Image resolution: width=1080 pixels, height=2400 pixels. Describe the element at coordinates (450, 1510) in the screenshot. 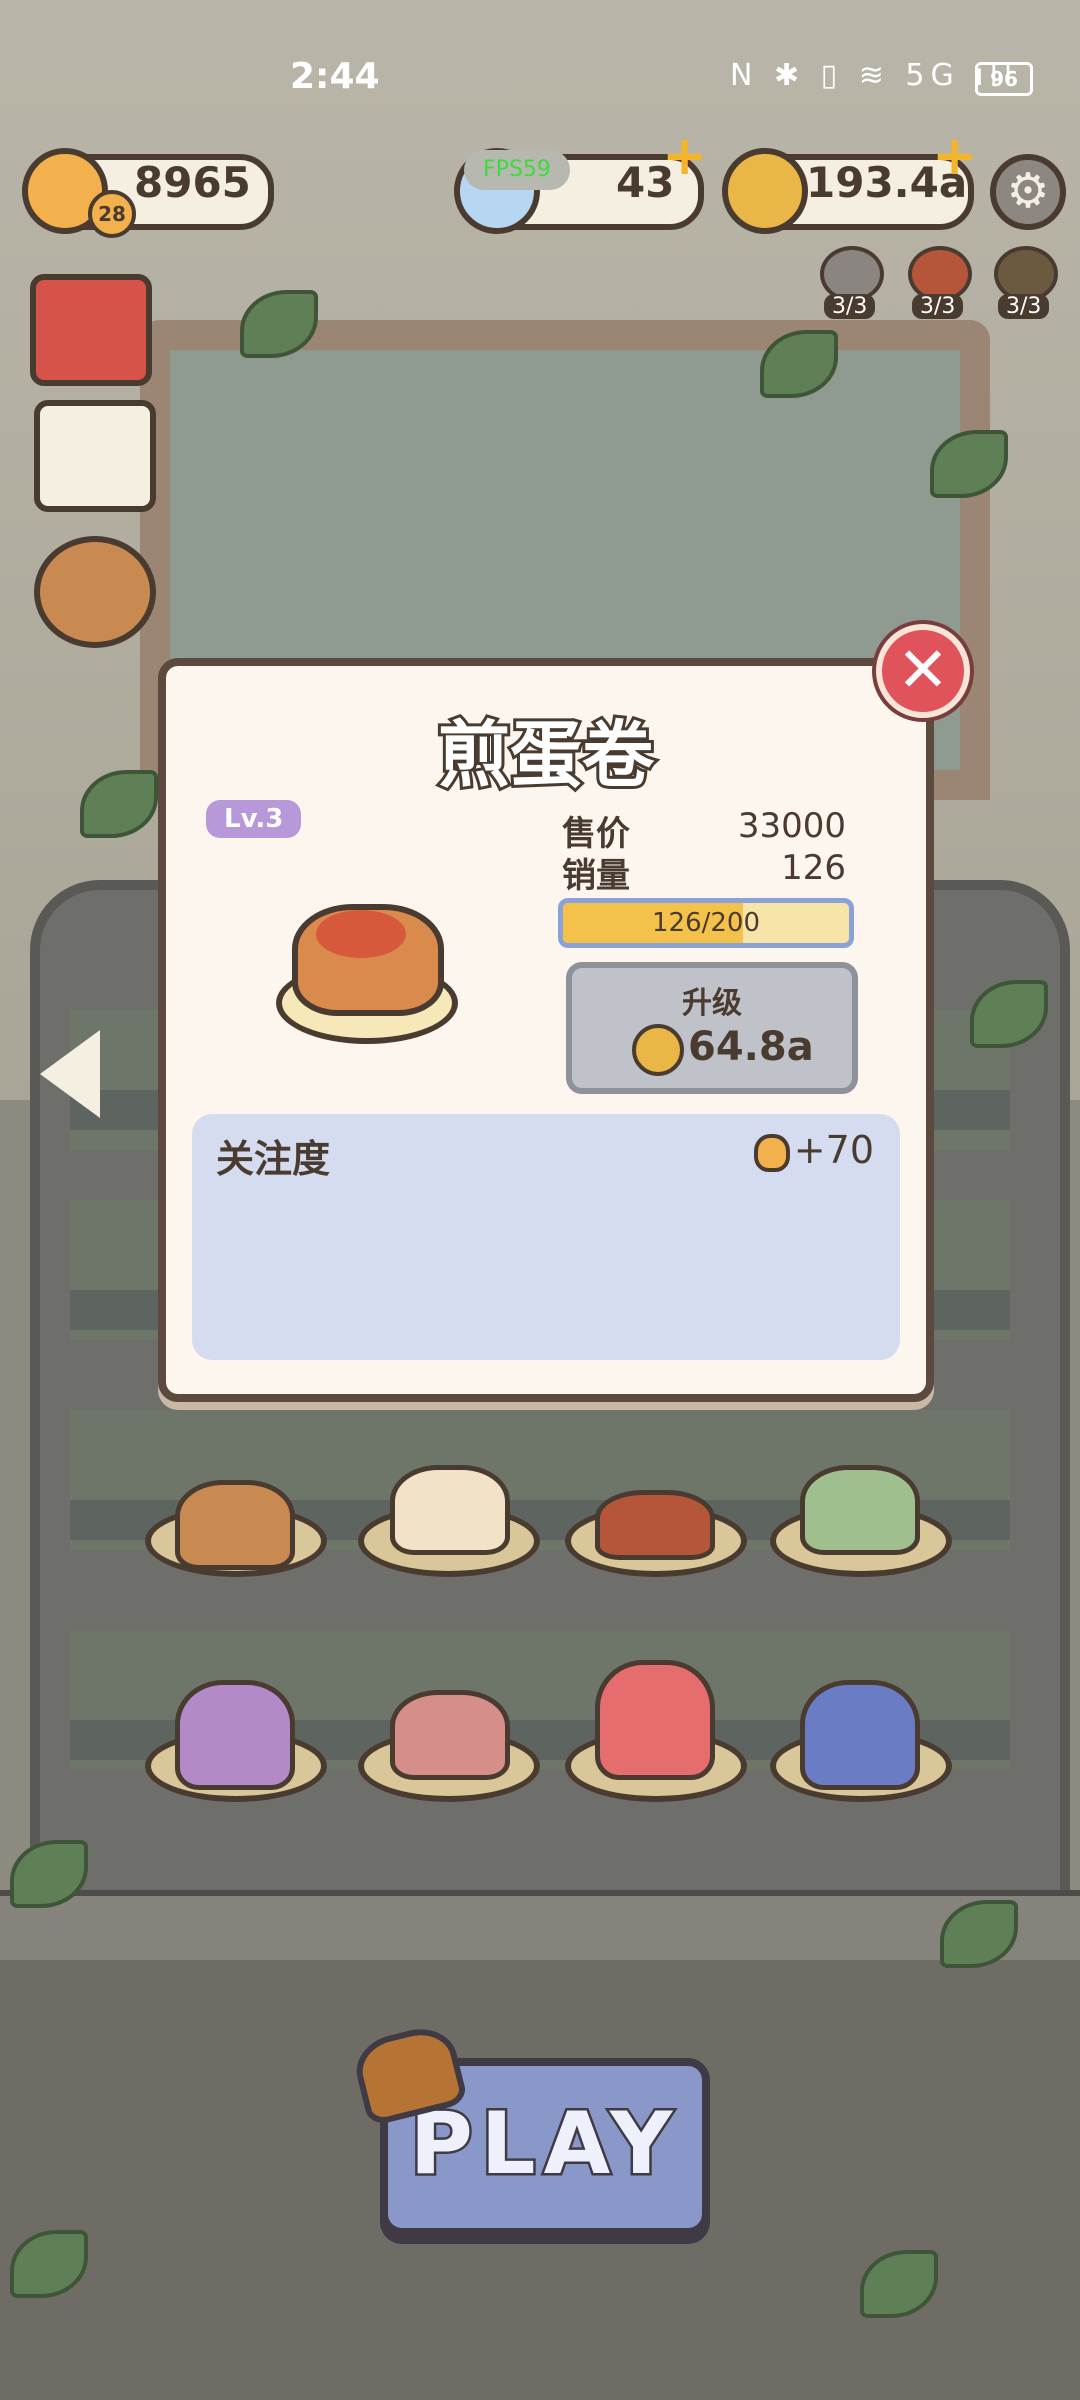

I see `cream-cupcake-dish` at that location.